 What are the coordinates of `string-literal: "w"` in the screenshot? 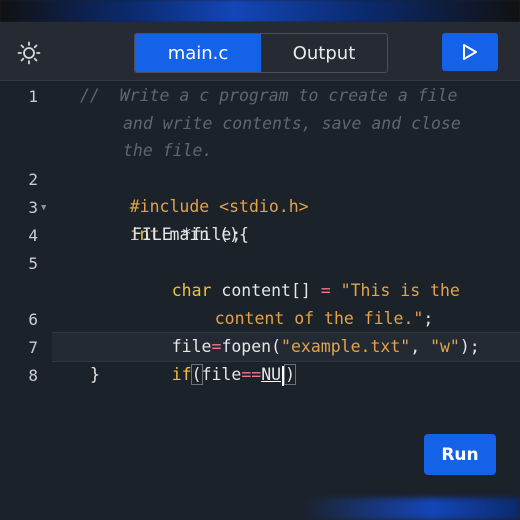 It's located at (445, 346).